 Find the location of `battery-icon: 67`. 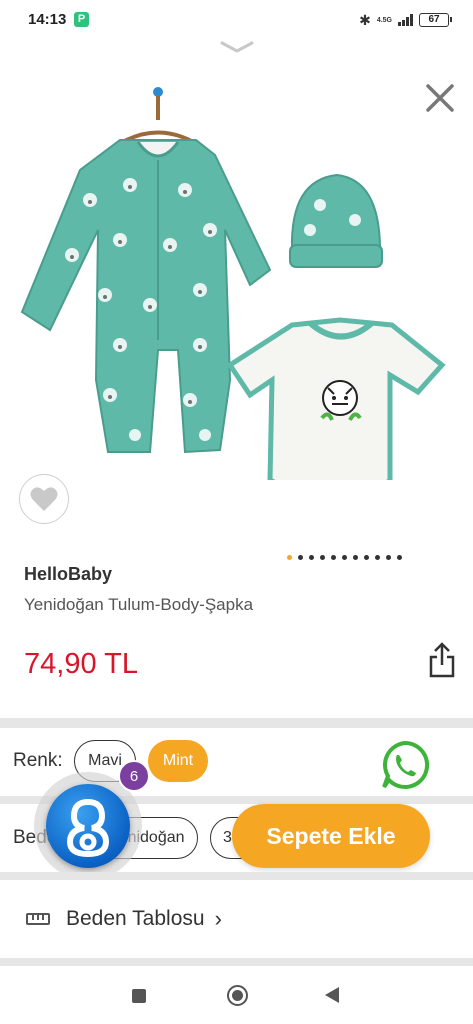

battery-icon: 67 is located at coordinates (435, 20).